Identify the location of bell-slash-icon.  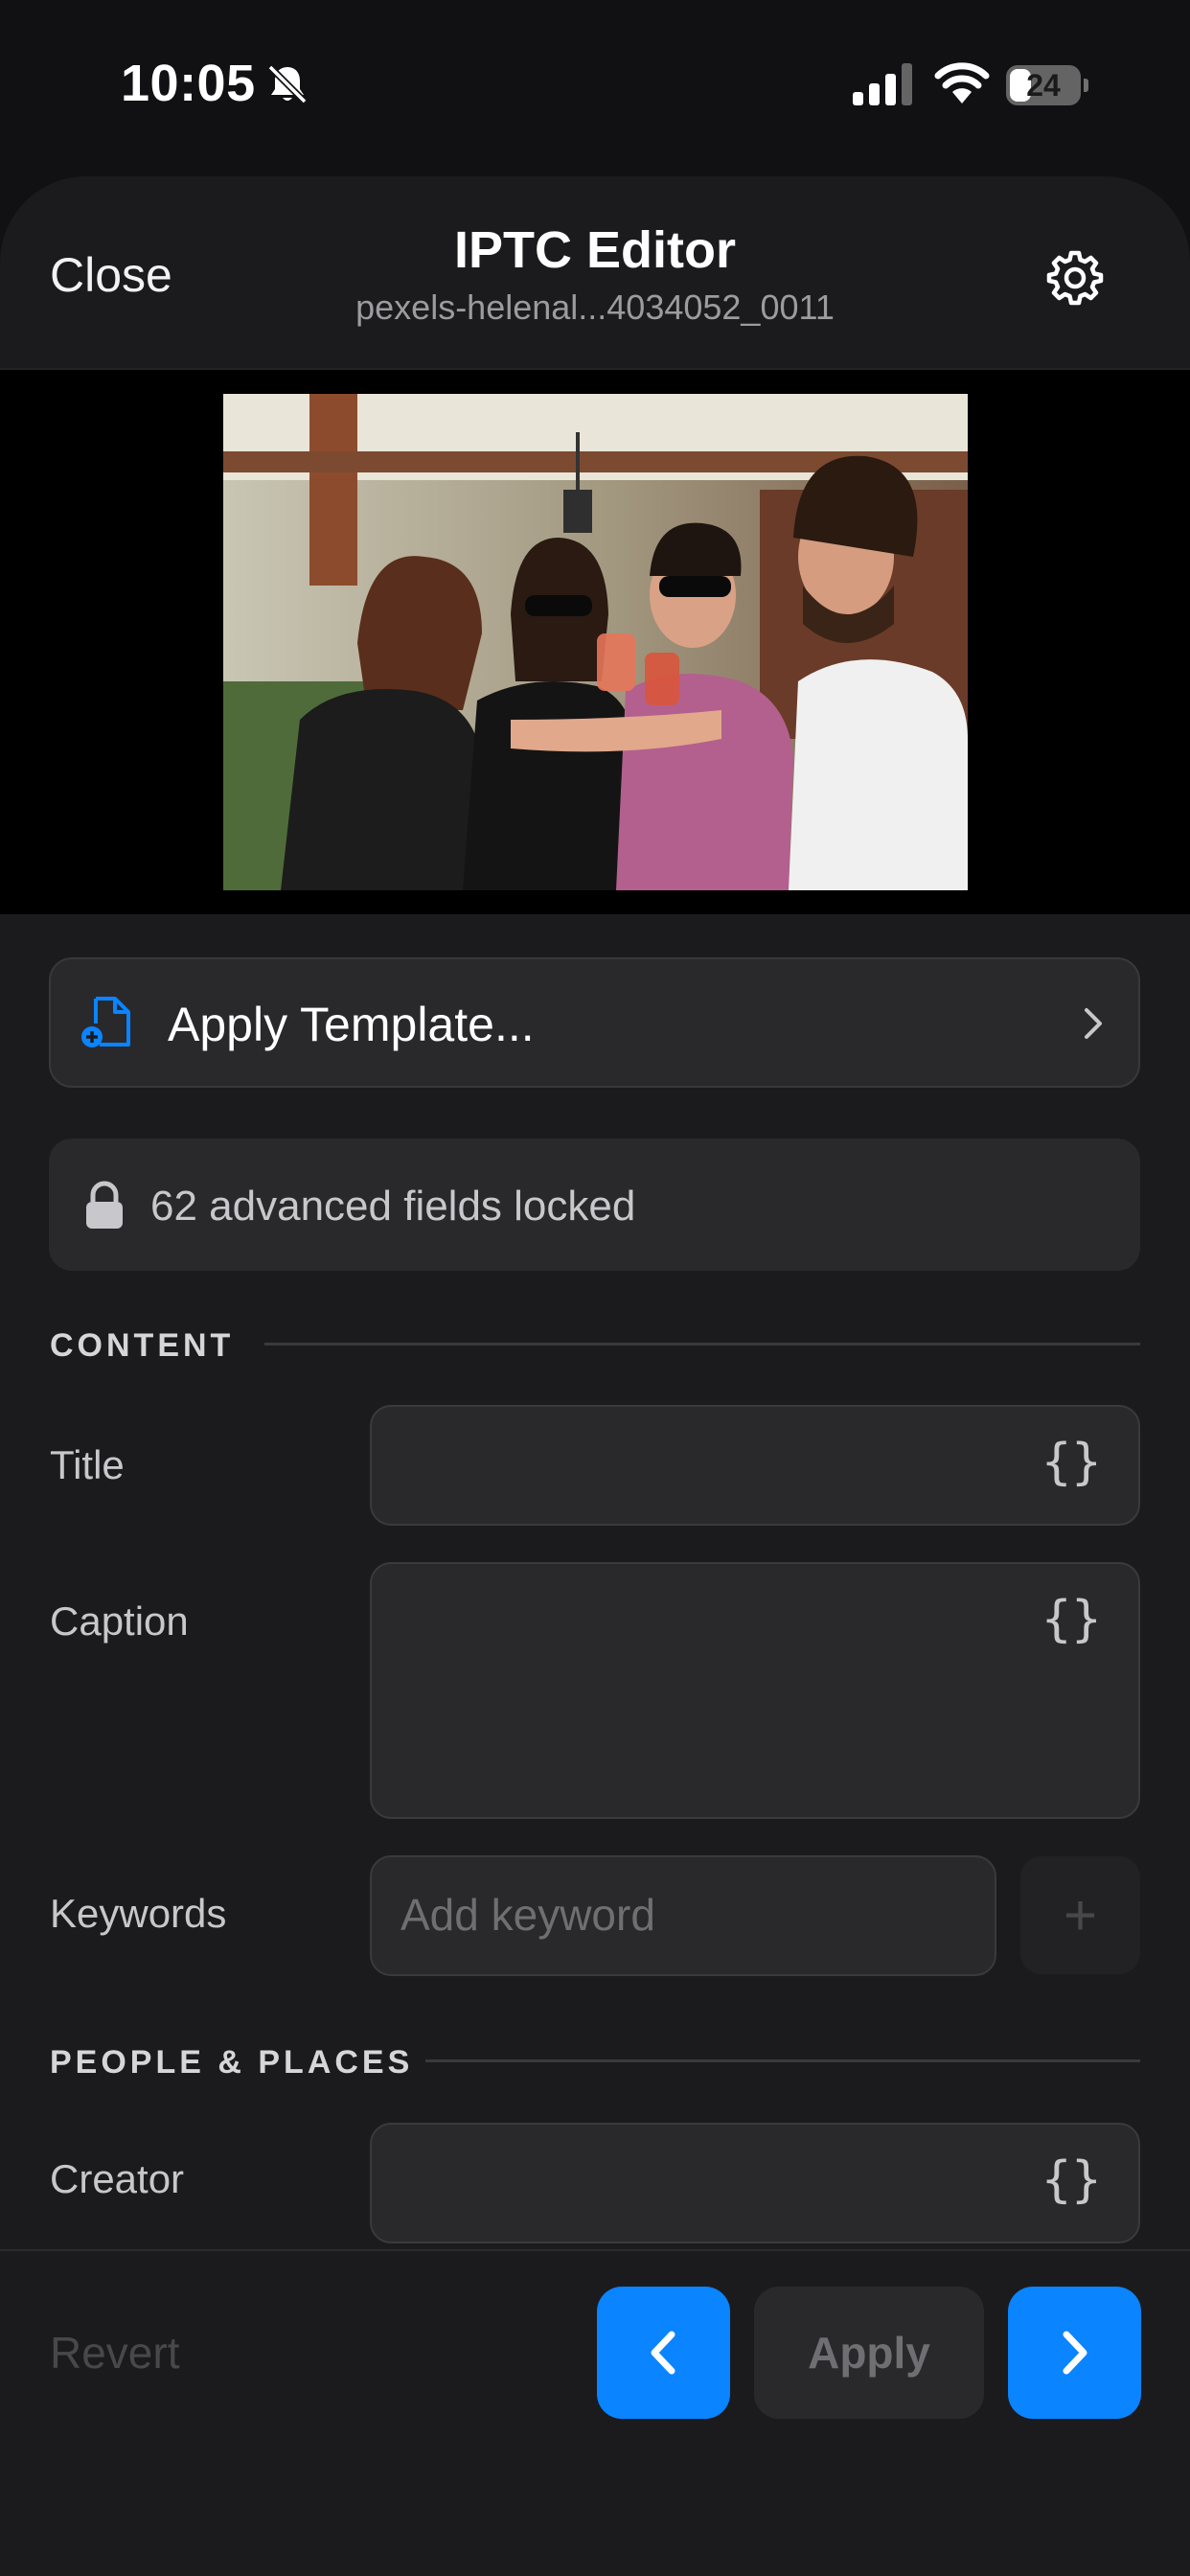
(287, 84).